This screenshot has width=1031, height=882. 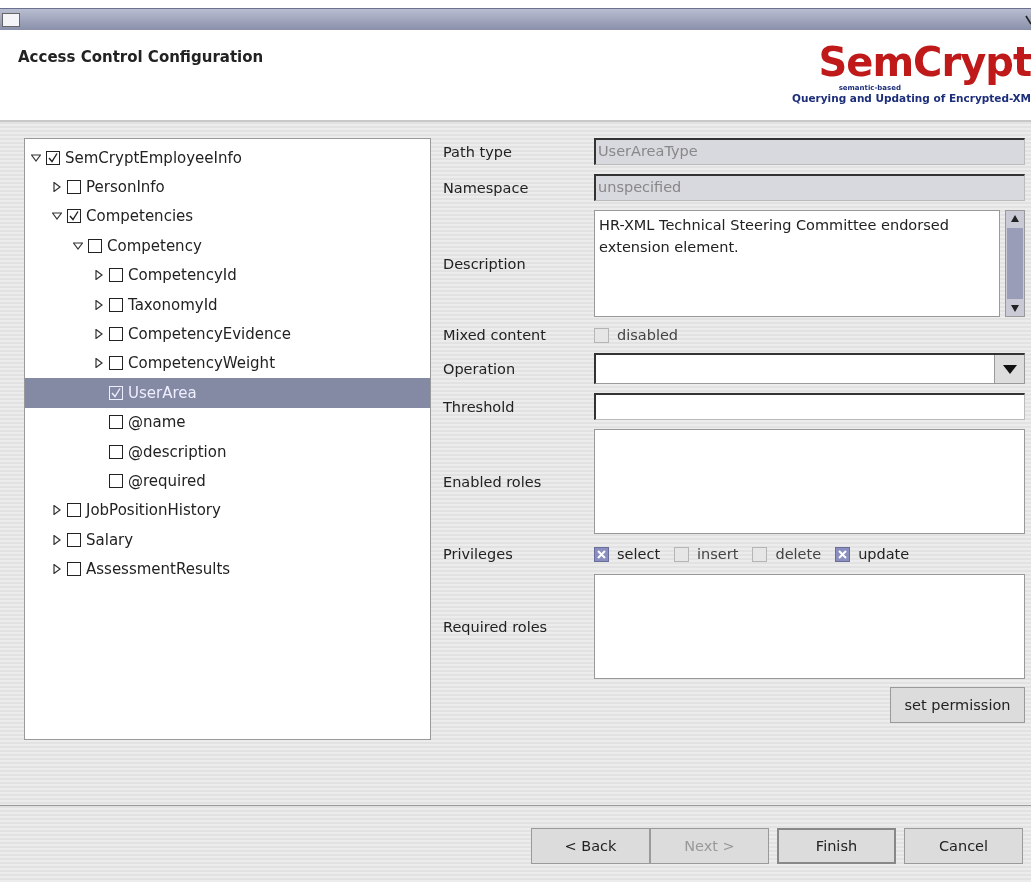 I want to click on tree-item: TaxonomyId, so click(x=227, y=304).